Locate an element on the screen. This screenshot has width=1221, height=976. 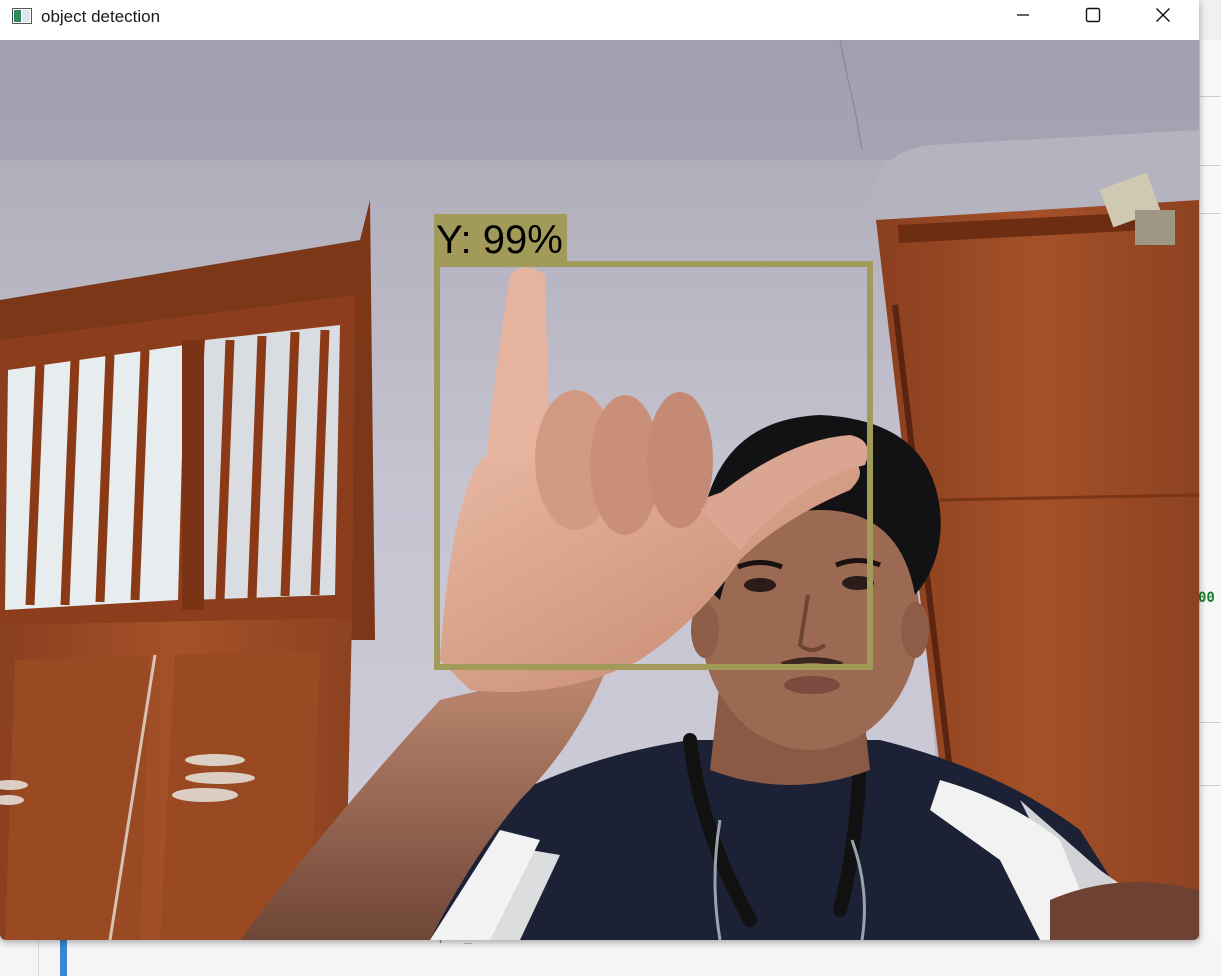
opencv-window-icon is located at coordinates (22, 16).